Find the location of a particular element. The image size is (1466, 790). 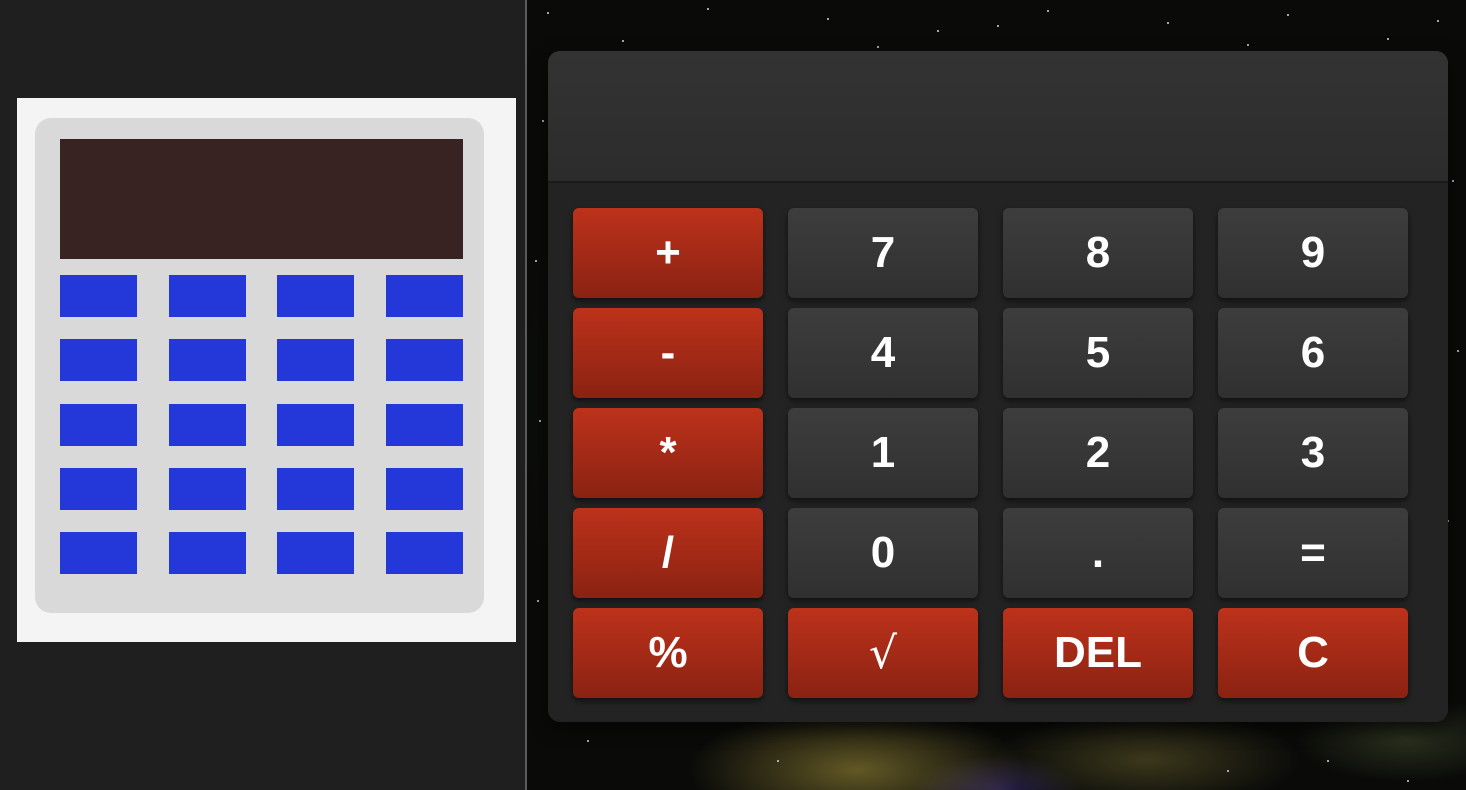

multiply-button: * is located at coordinates (668, 453).